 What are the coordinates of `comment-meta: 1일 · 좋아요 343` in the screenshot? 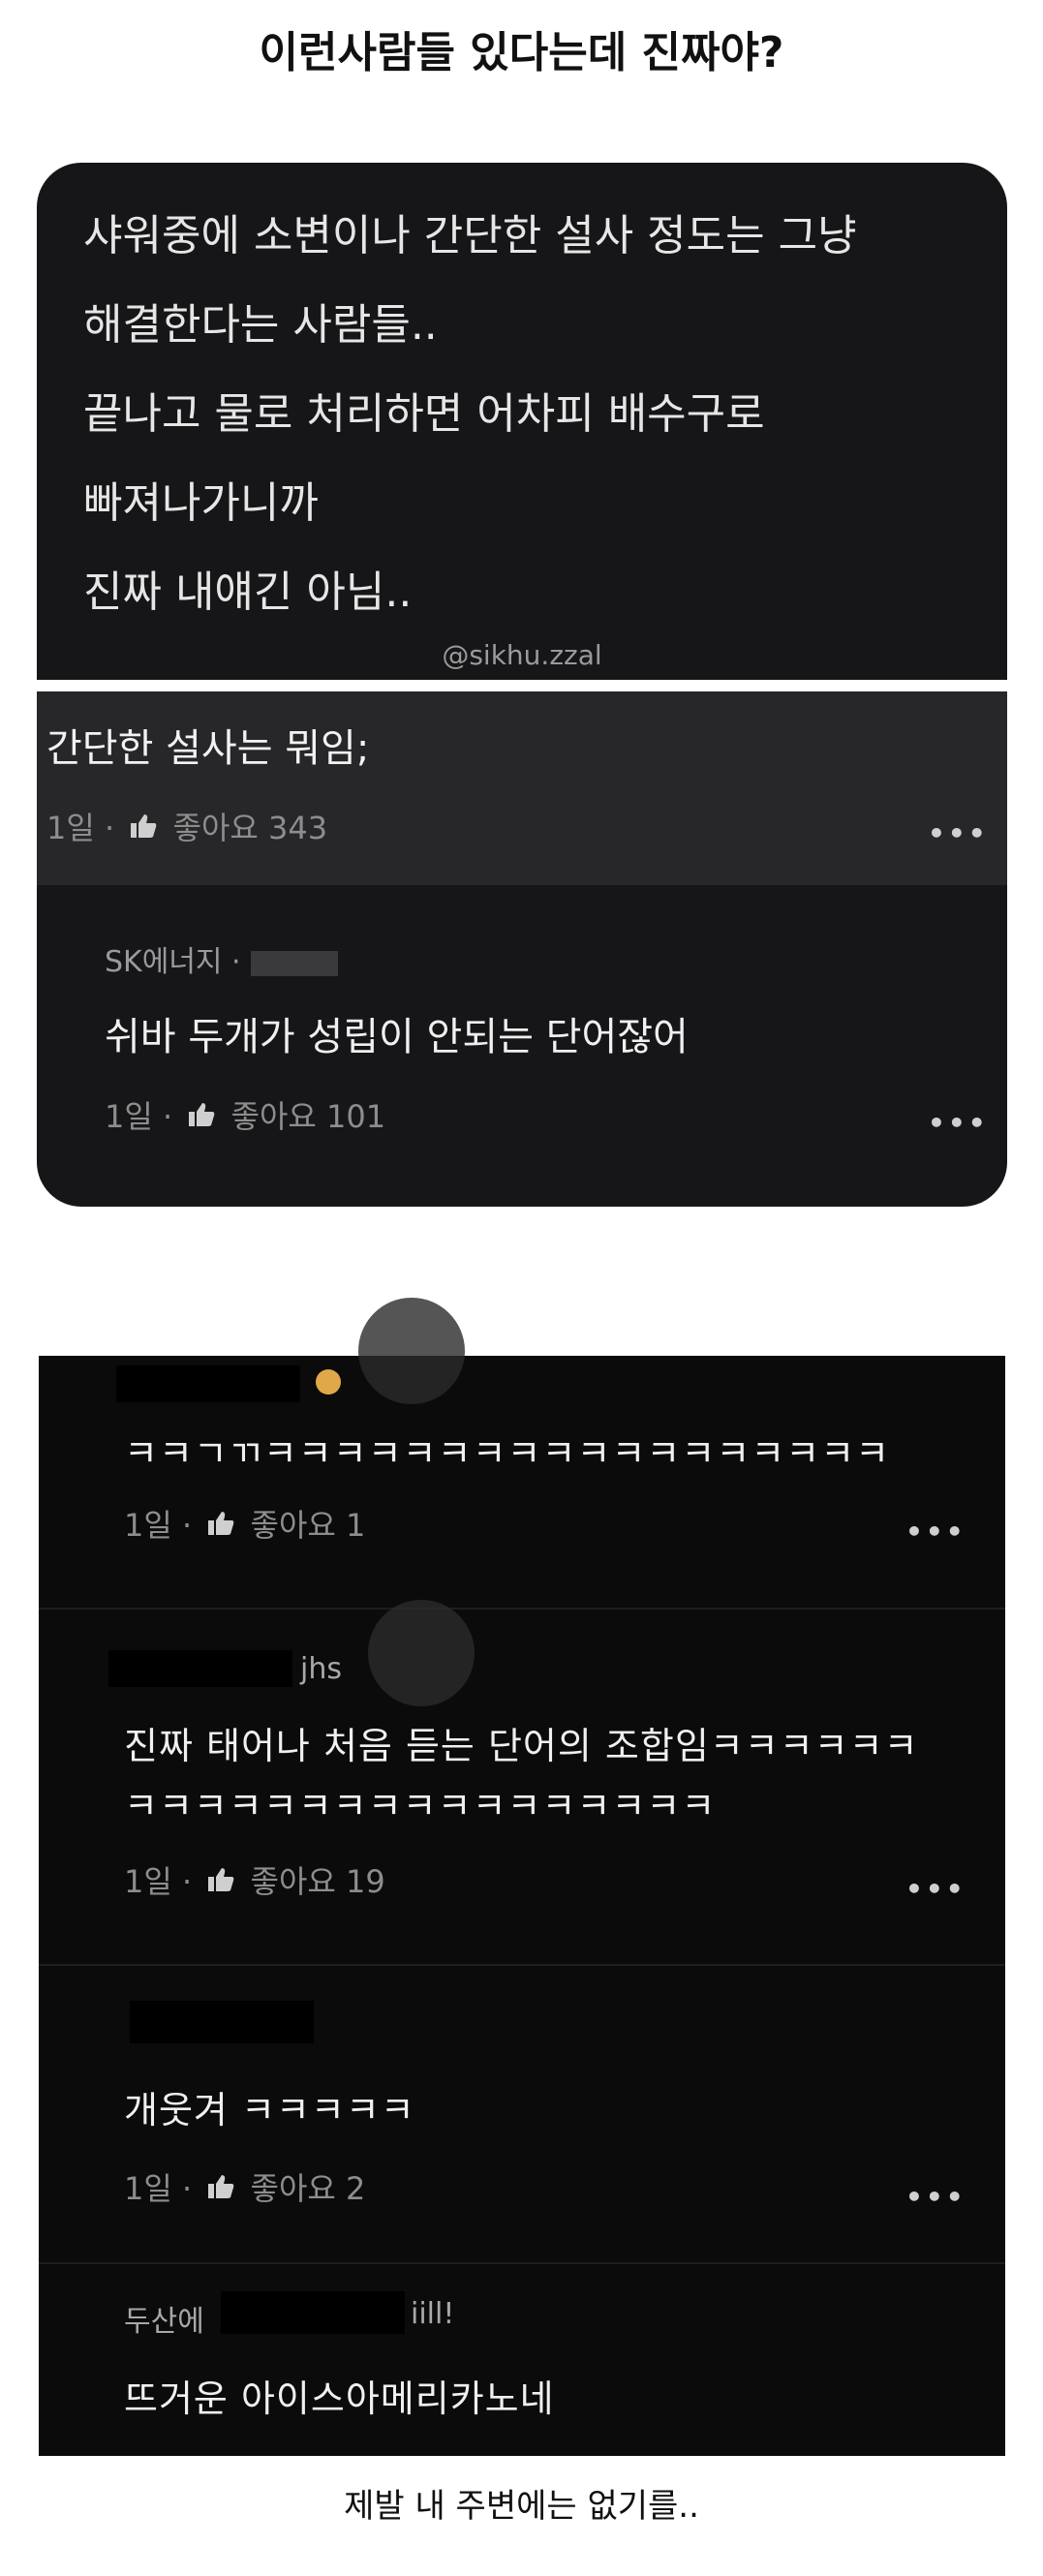 It's located at (186, 826).